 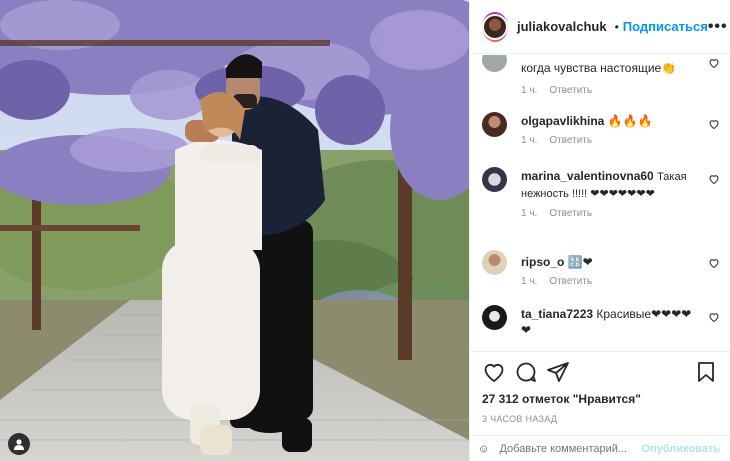 I want to click on comment-item: когда чувства настоящие👏 1 ч. Ответить, so click(x=601, y=75).